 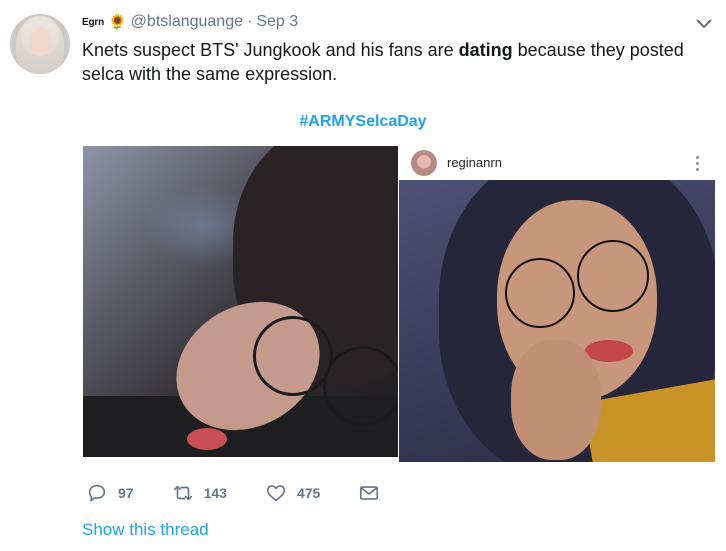 What do you see at coordinates (126, 493) in the screenshot?
I see `reply-count: 97` at bounding box center [126, 493].